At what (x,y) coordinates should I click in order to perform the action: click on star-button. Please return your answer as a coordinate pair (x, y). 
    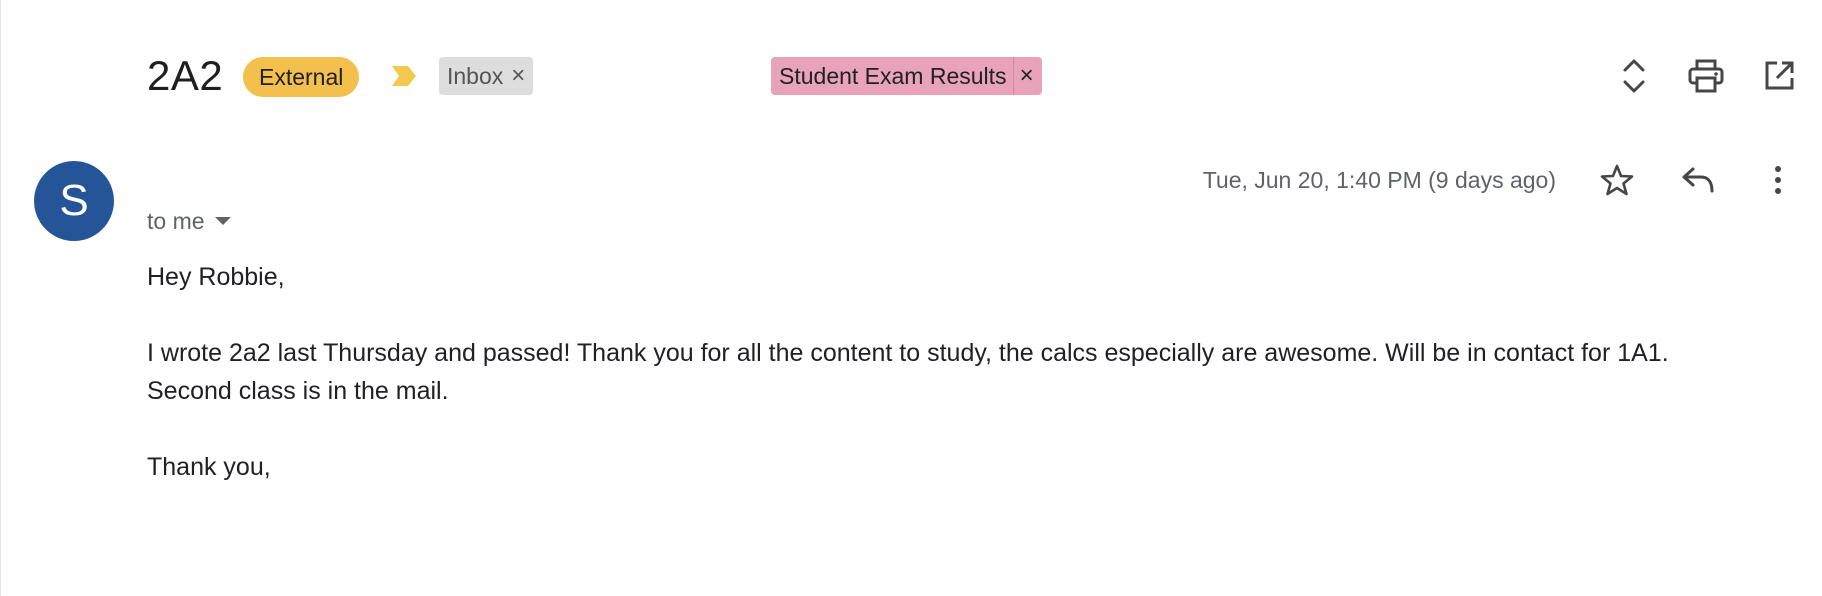
    Looking at the image, I should click on (1617, 180).